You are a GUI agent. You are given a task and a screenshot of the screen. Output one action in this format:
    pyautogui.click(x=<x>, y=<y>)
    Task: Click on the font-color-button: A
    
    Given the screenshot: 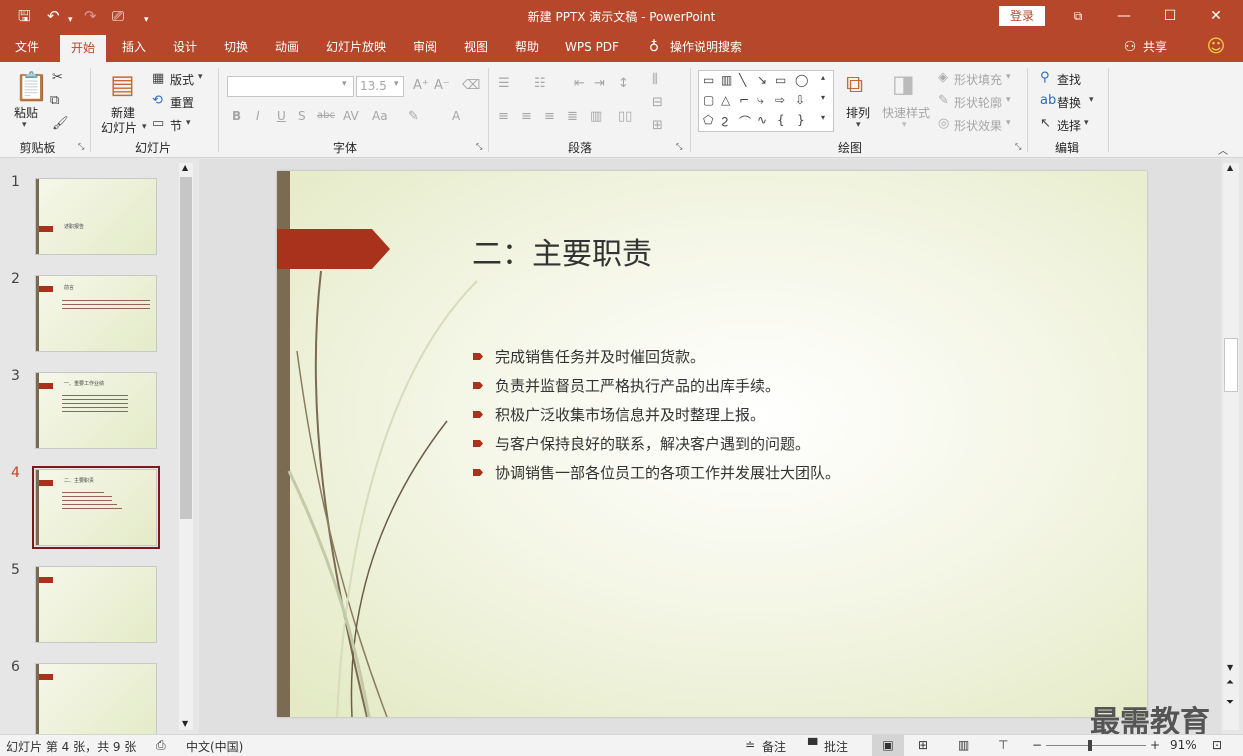 What is the action you would take?
    pyautogui.click(x=456, y=116)
    